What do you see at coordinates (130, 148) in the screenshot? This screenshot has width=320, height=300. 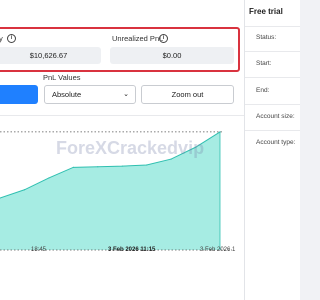 I see `watermark-text: ForeXCrackedvip` at bounding box center [130, 148].